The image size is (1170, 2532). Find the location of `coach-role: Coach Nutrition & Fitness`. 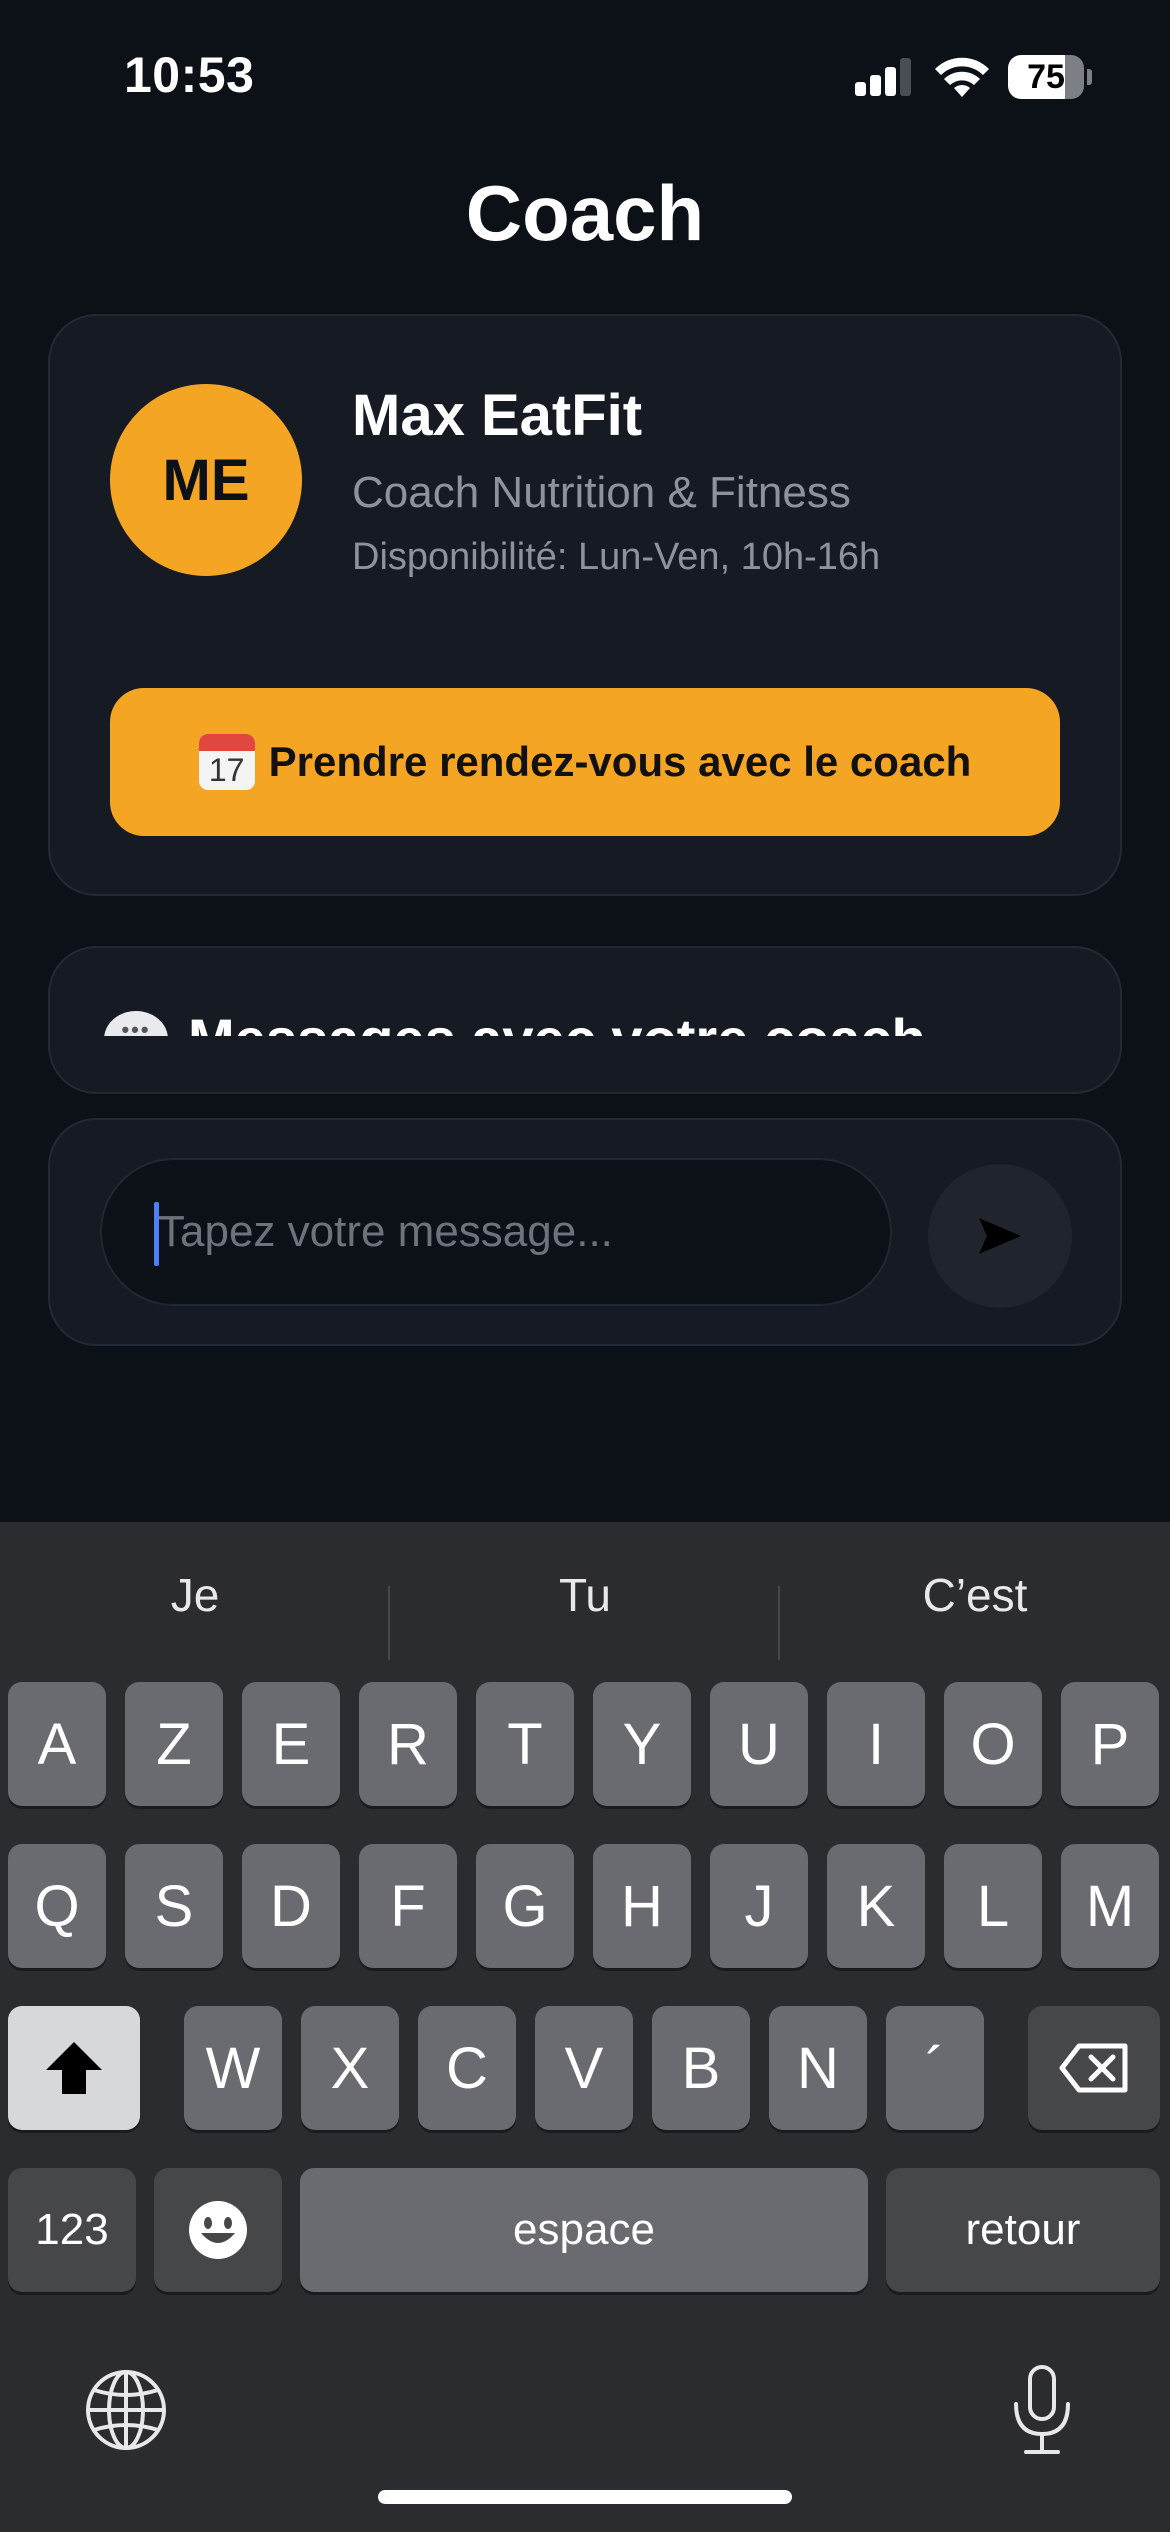

coach-role: Coach Nutrition & Fitness is located at coordinates (601, 492).